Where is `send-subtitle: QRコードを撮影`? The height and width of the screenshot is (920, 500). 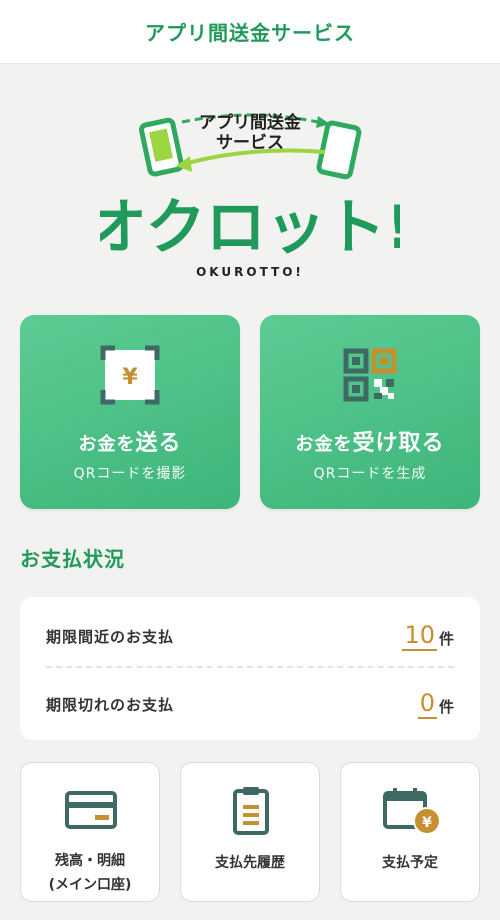
send-subtitle: QRコードを撮影 is located at coordinates (130, 474).